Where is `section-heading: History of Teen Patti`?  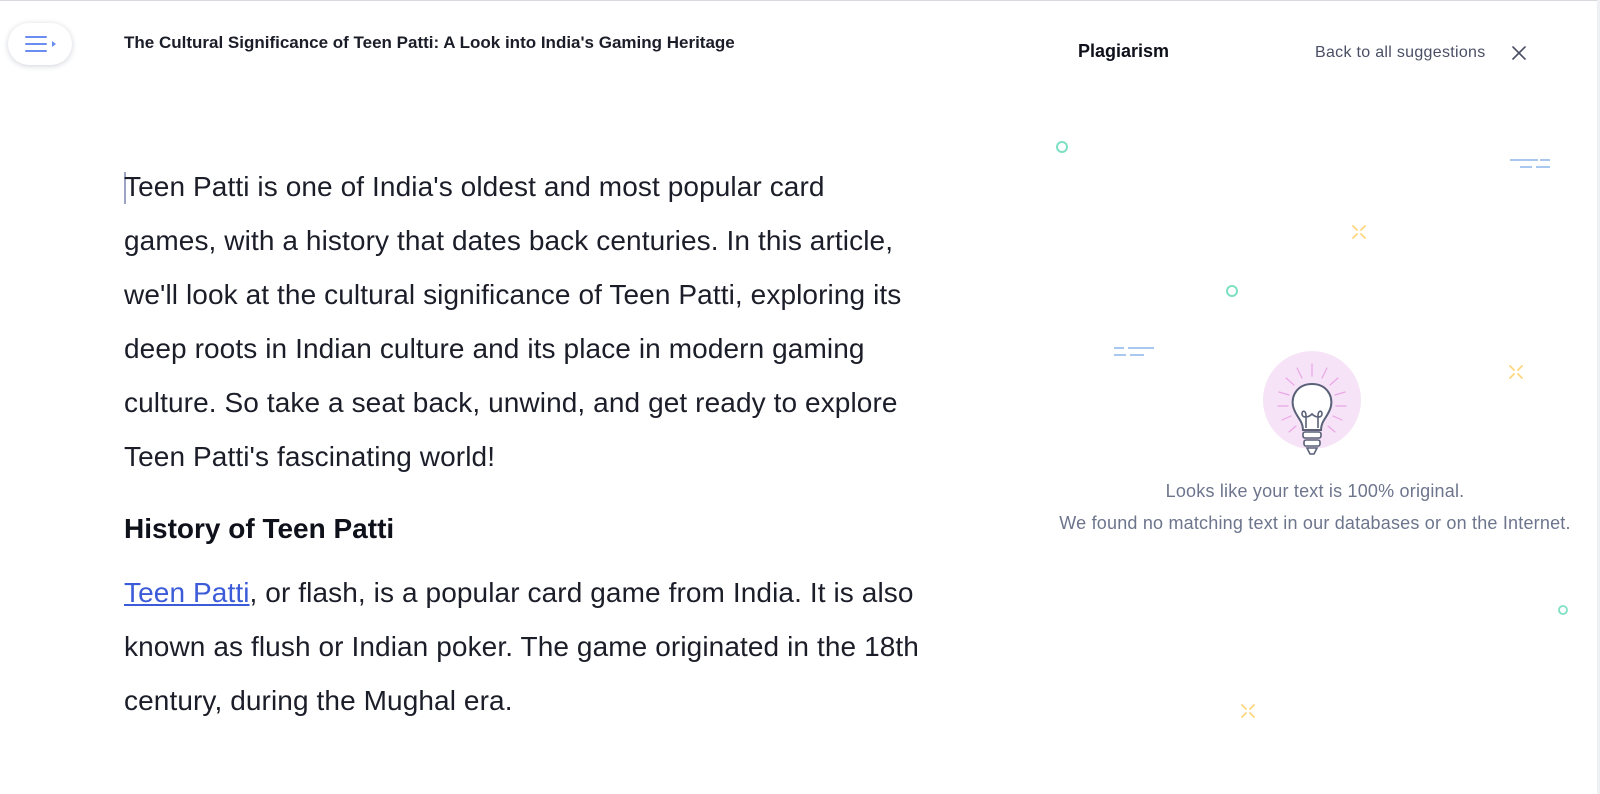
section-heading: History of Teen Patti is located at coordinates (524, 529).